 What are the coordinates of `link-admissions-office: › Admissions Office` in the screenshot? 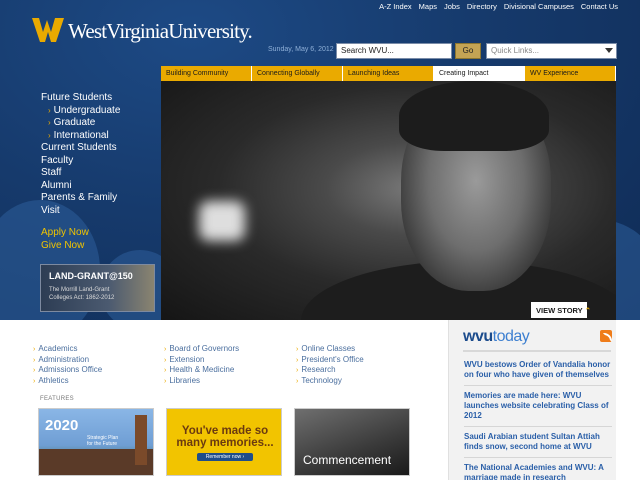 It's located at (67, 370).